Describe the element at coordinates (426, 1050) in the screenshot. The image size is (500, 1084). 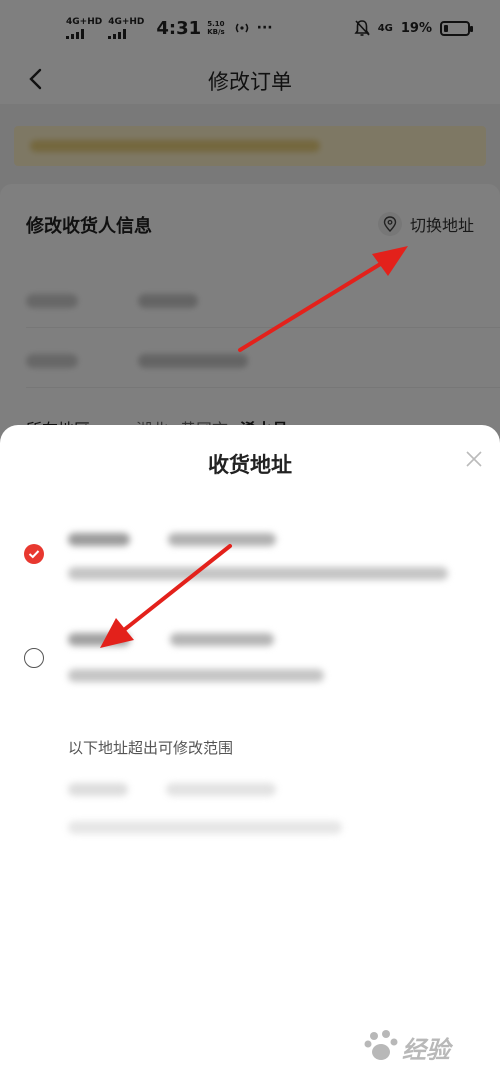
I see `watermark-text: 经验` at that location.